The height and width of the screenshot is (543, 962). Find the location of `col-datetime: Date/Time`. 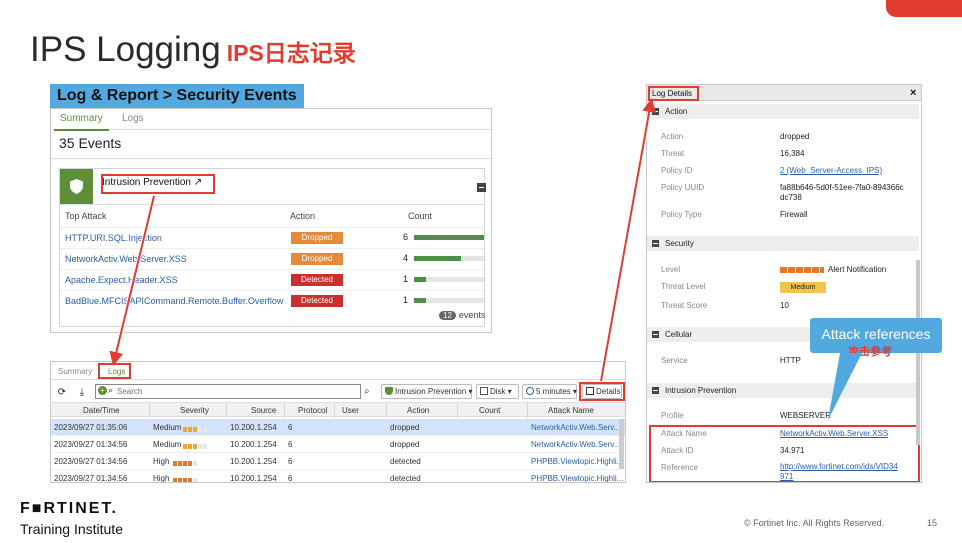

col-datetime: Date/Time is located at coordinates (101, 410).